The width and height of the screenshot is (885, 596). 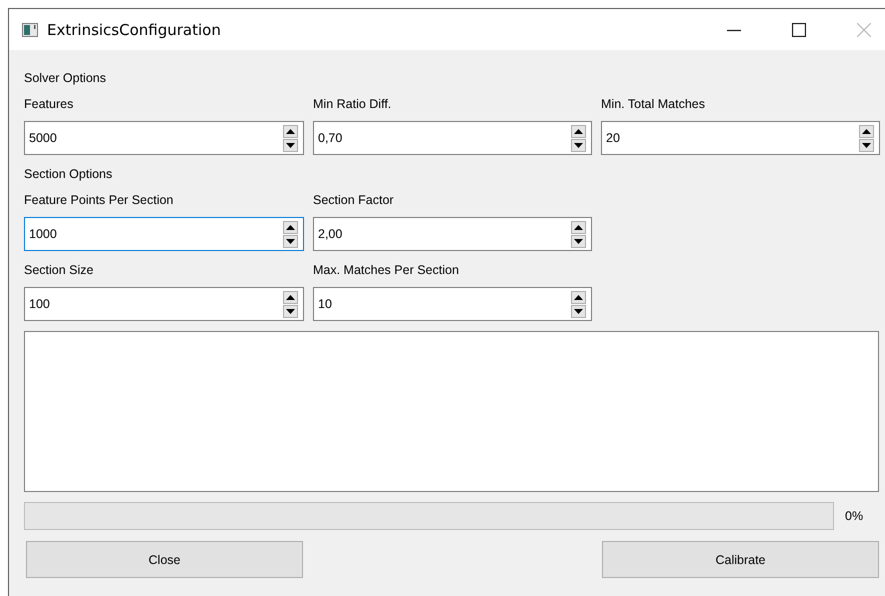 What do you see at coordinates (854, 516) in the screenshot?
I see `progress-reading: 0%` at bounding box center [854, 516].